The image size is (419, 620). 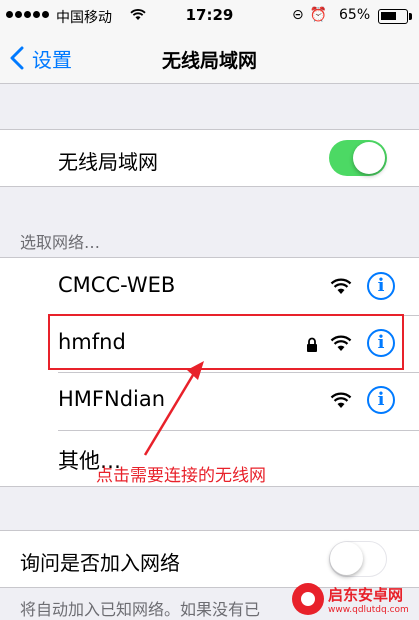 What do you see at coordinates (209, 286) in the screenshot?
I see `network-row-cmcc-web: CMCC-WEB i` at bounding box center [209, 286].